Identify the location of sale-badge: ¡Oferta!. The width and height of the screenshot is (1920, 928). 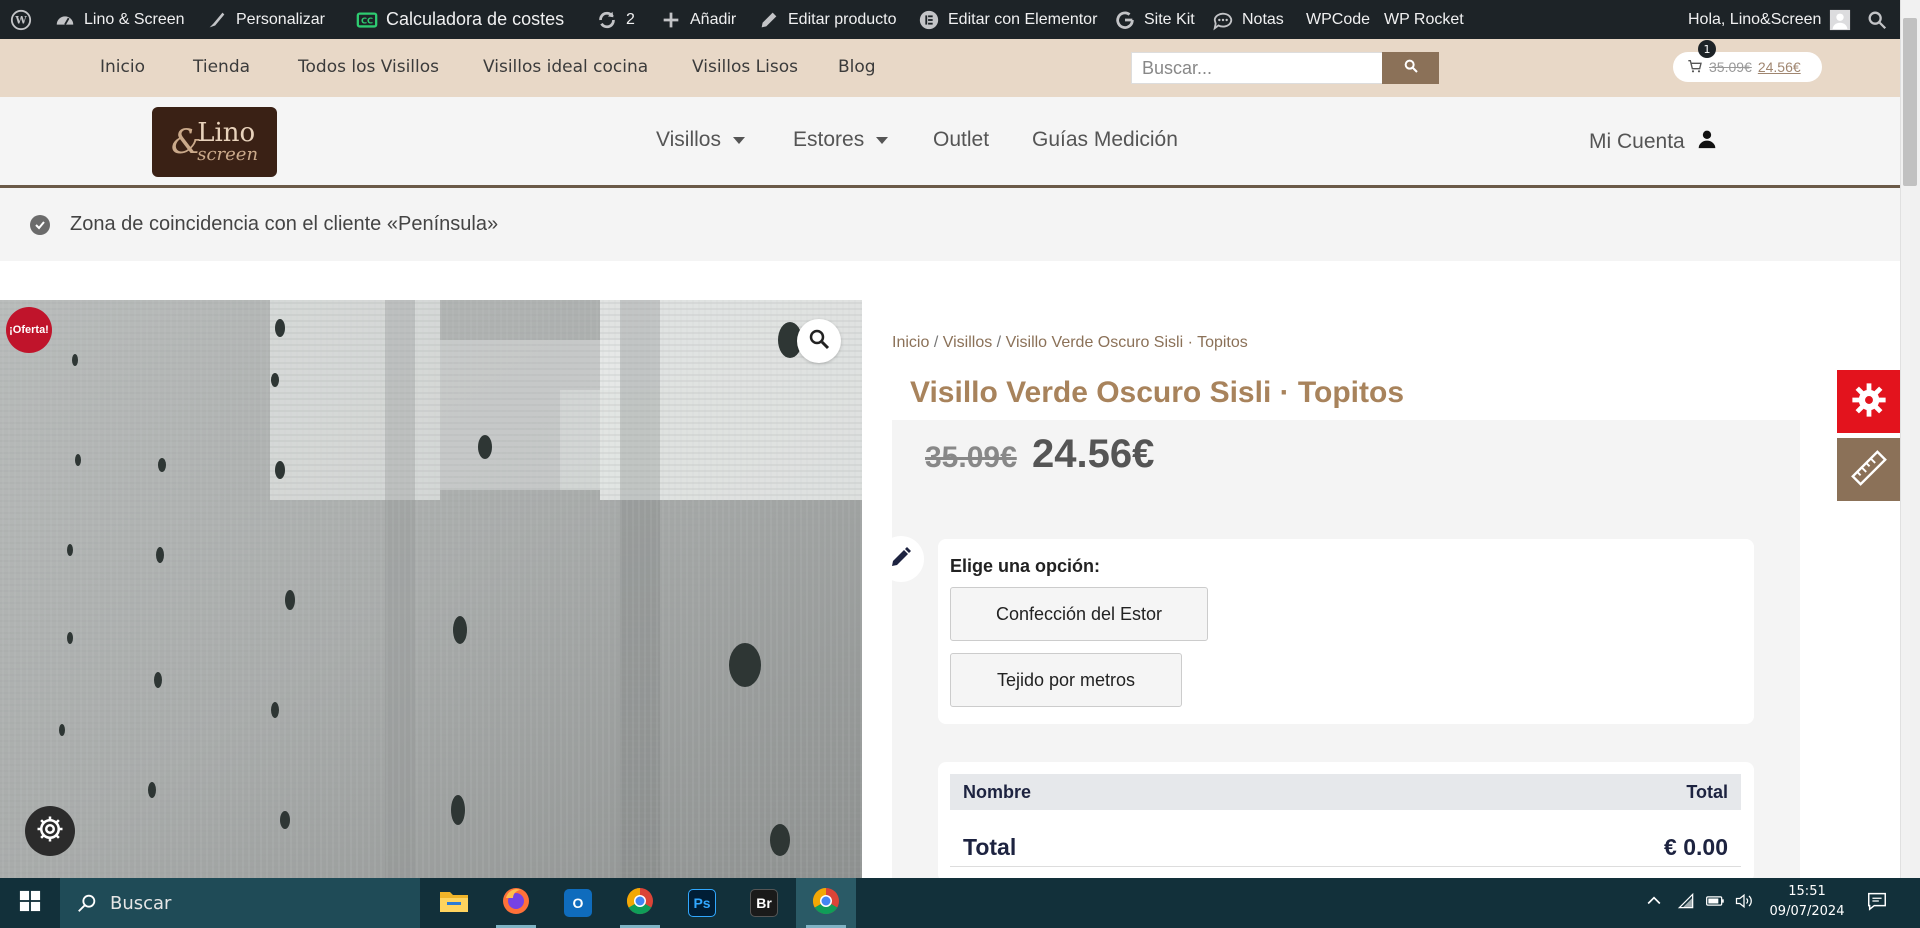
(29, 330).